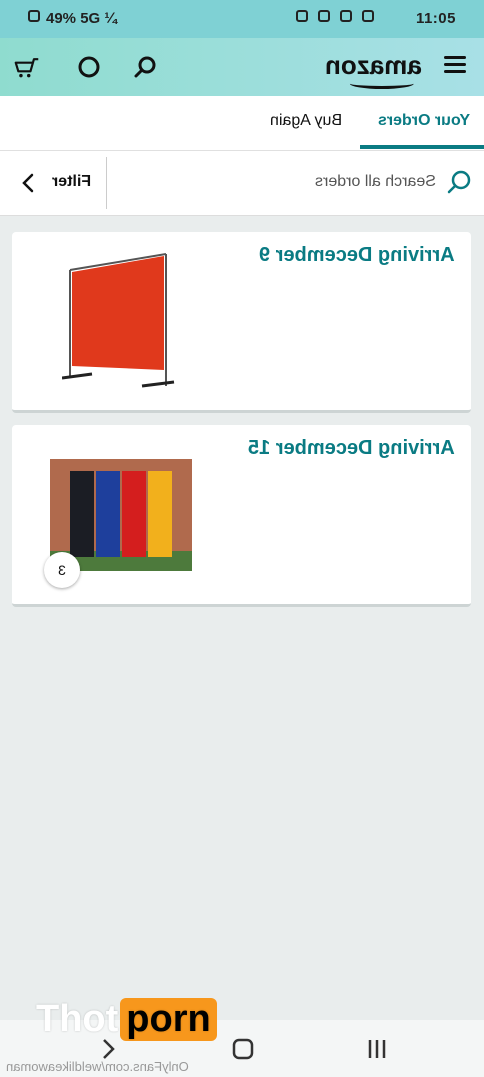  What do you see at coordinates (81, 18) in the screenshot?
I see `status-left-text: 49% 5G ¼` at bounding box center [81, 18].